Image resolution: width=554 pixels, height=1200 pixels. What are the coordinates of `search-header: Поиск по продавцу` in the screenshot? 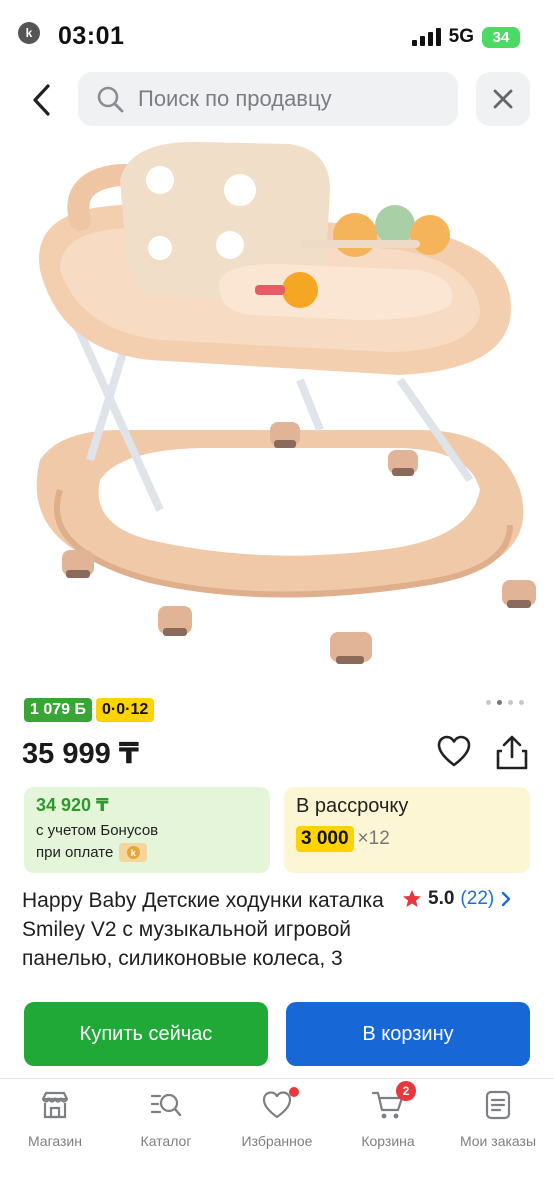 It's located at (277, 100).